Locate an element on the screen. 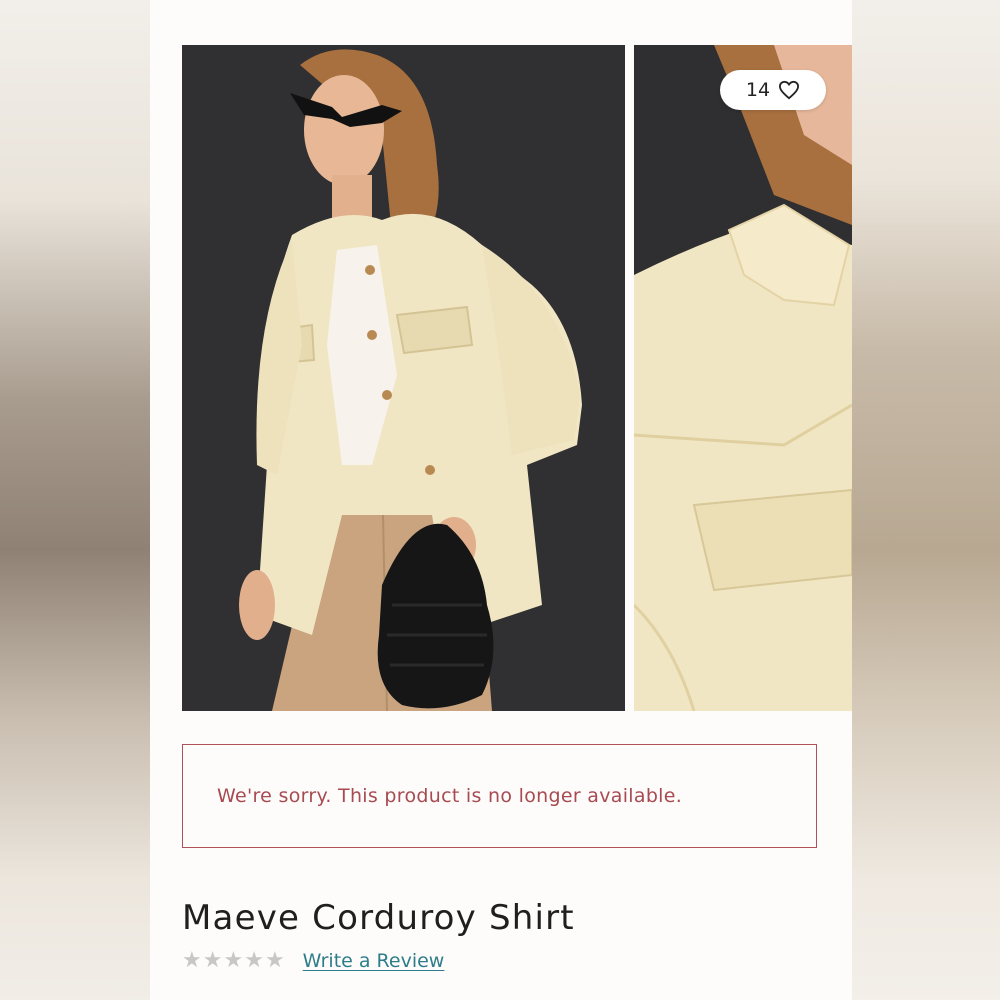 This screenshot has height=1000, width=1000. shirt-detail-illustration is located at coordinates (743, 378).